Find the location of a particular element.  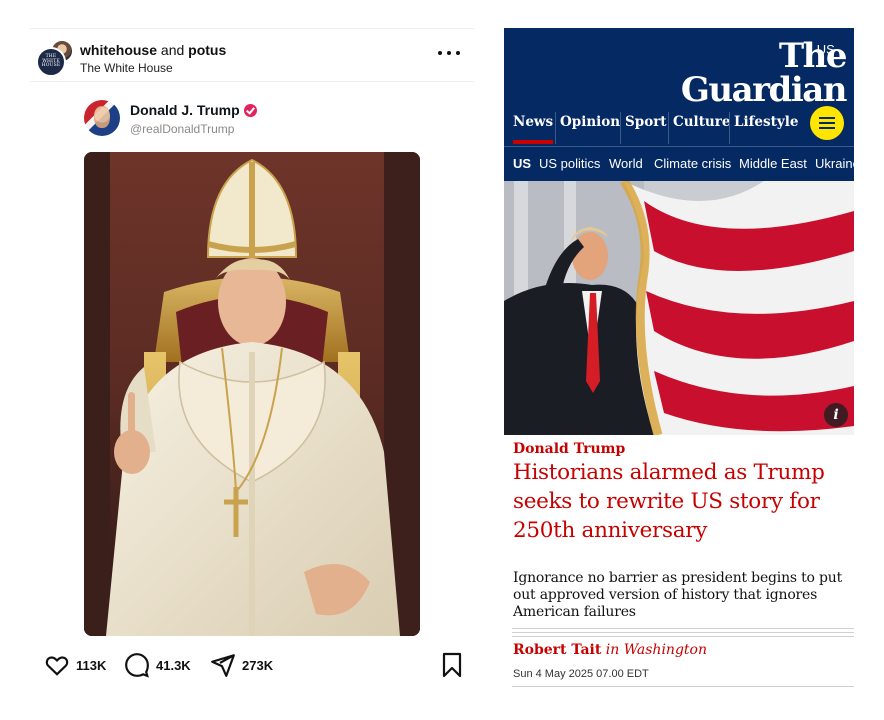

info-icon: i is located at coordinates (836, 415).